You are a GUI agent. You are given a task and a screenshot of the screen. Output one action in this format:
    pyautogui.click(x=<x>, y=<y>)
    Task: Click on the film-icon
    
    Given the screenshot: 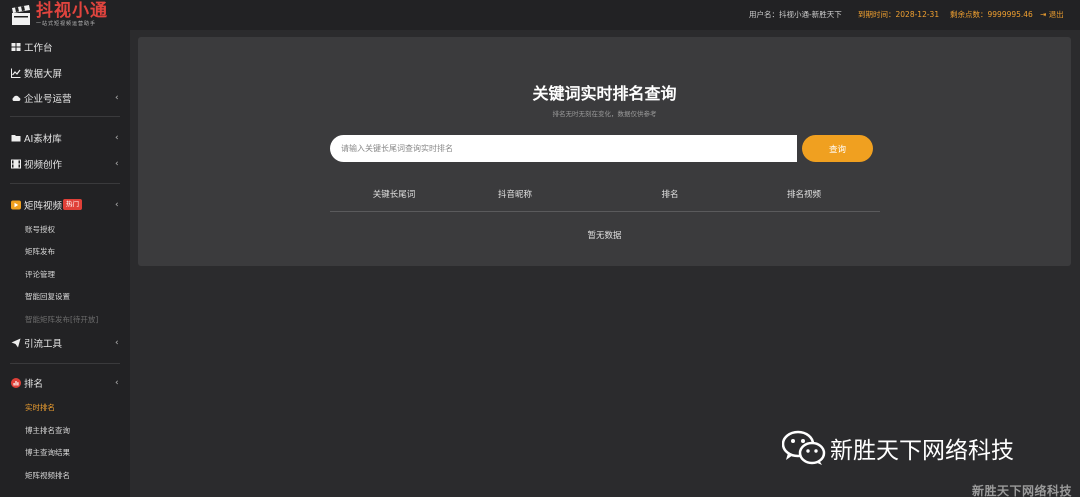 What is the action you would take?
    pyautogui.click(x=16, y=164)
    